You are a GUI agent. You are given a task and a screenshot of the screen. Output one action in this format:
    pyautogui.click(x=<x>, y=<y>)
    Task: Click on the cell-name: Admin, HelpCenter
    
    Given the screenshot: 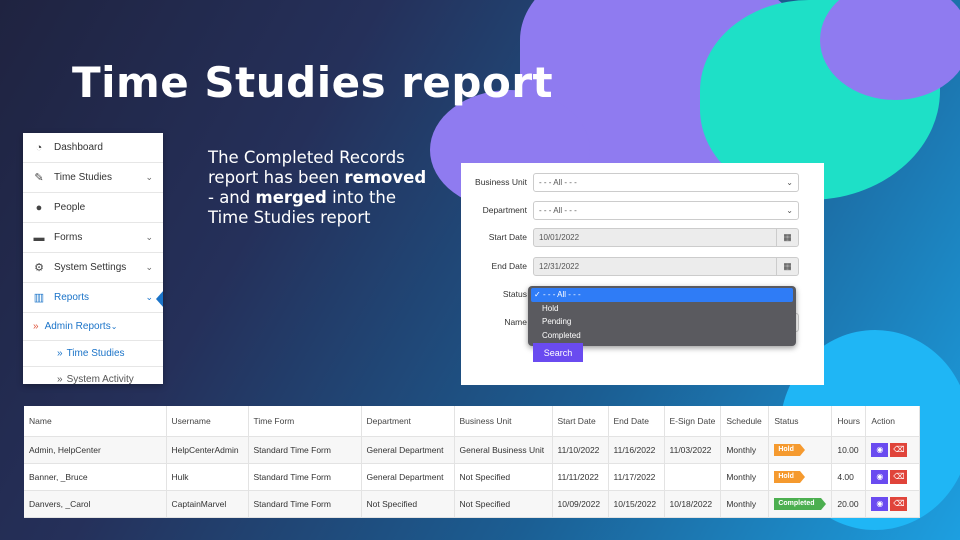 What is the action you would take?
    pyautogui.click(x=95, y=450)
    